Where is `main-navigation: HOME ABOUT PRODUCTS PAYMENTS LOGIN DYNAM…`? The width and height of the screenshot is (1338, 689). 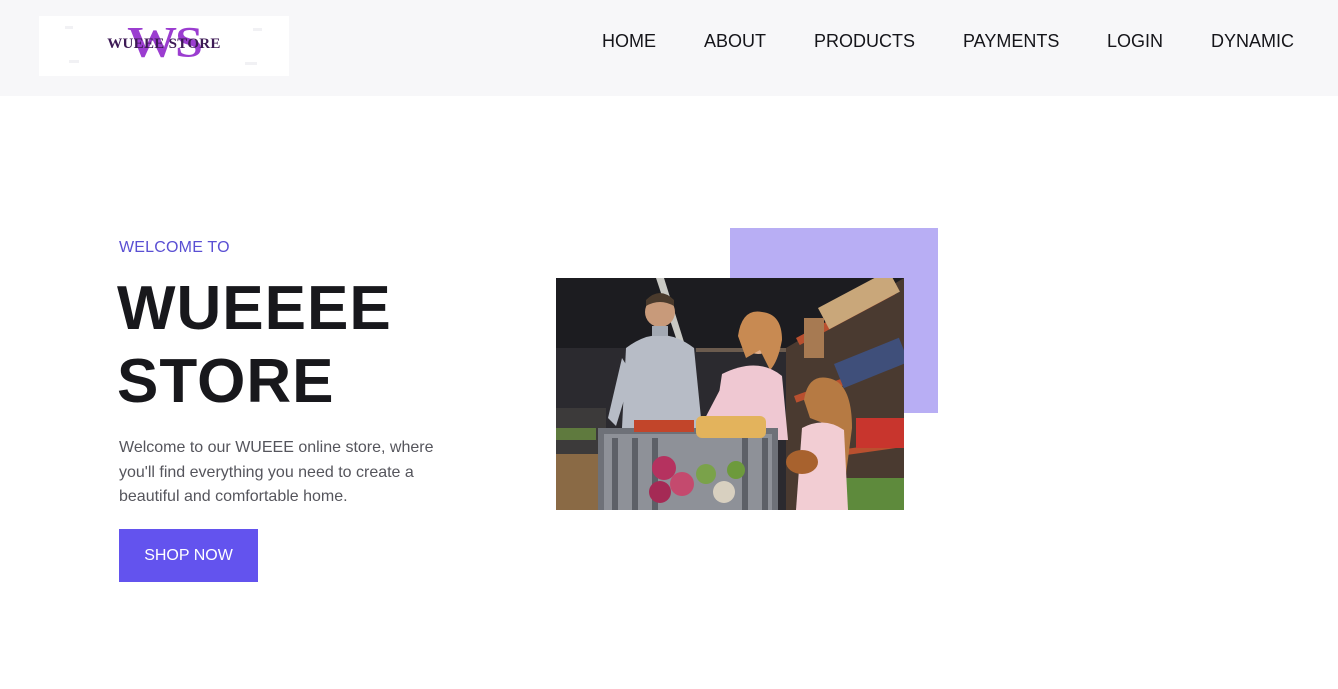 main-navigation: HOME ABOUT PRODUCTS PAYMENTS LOGIN DYNAM… is located at coordinates (669, 41).